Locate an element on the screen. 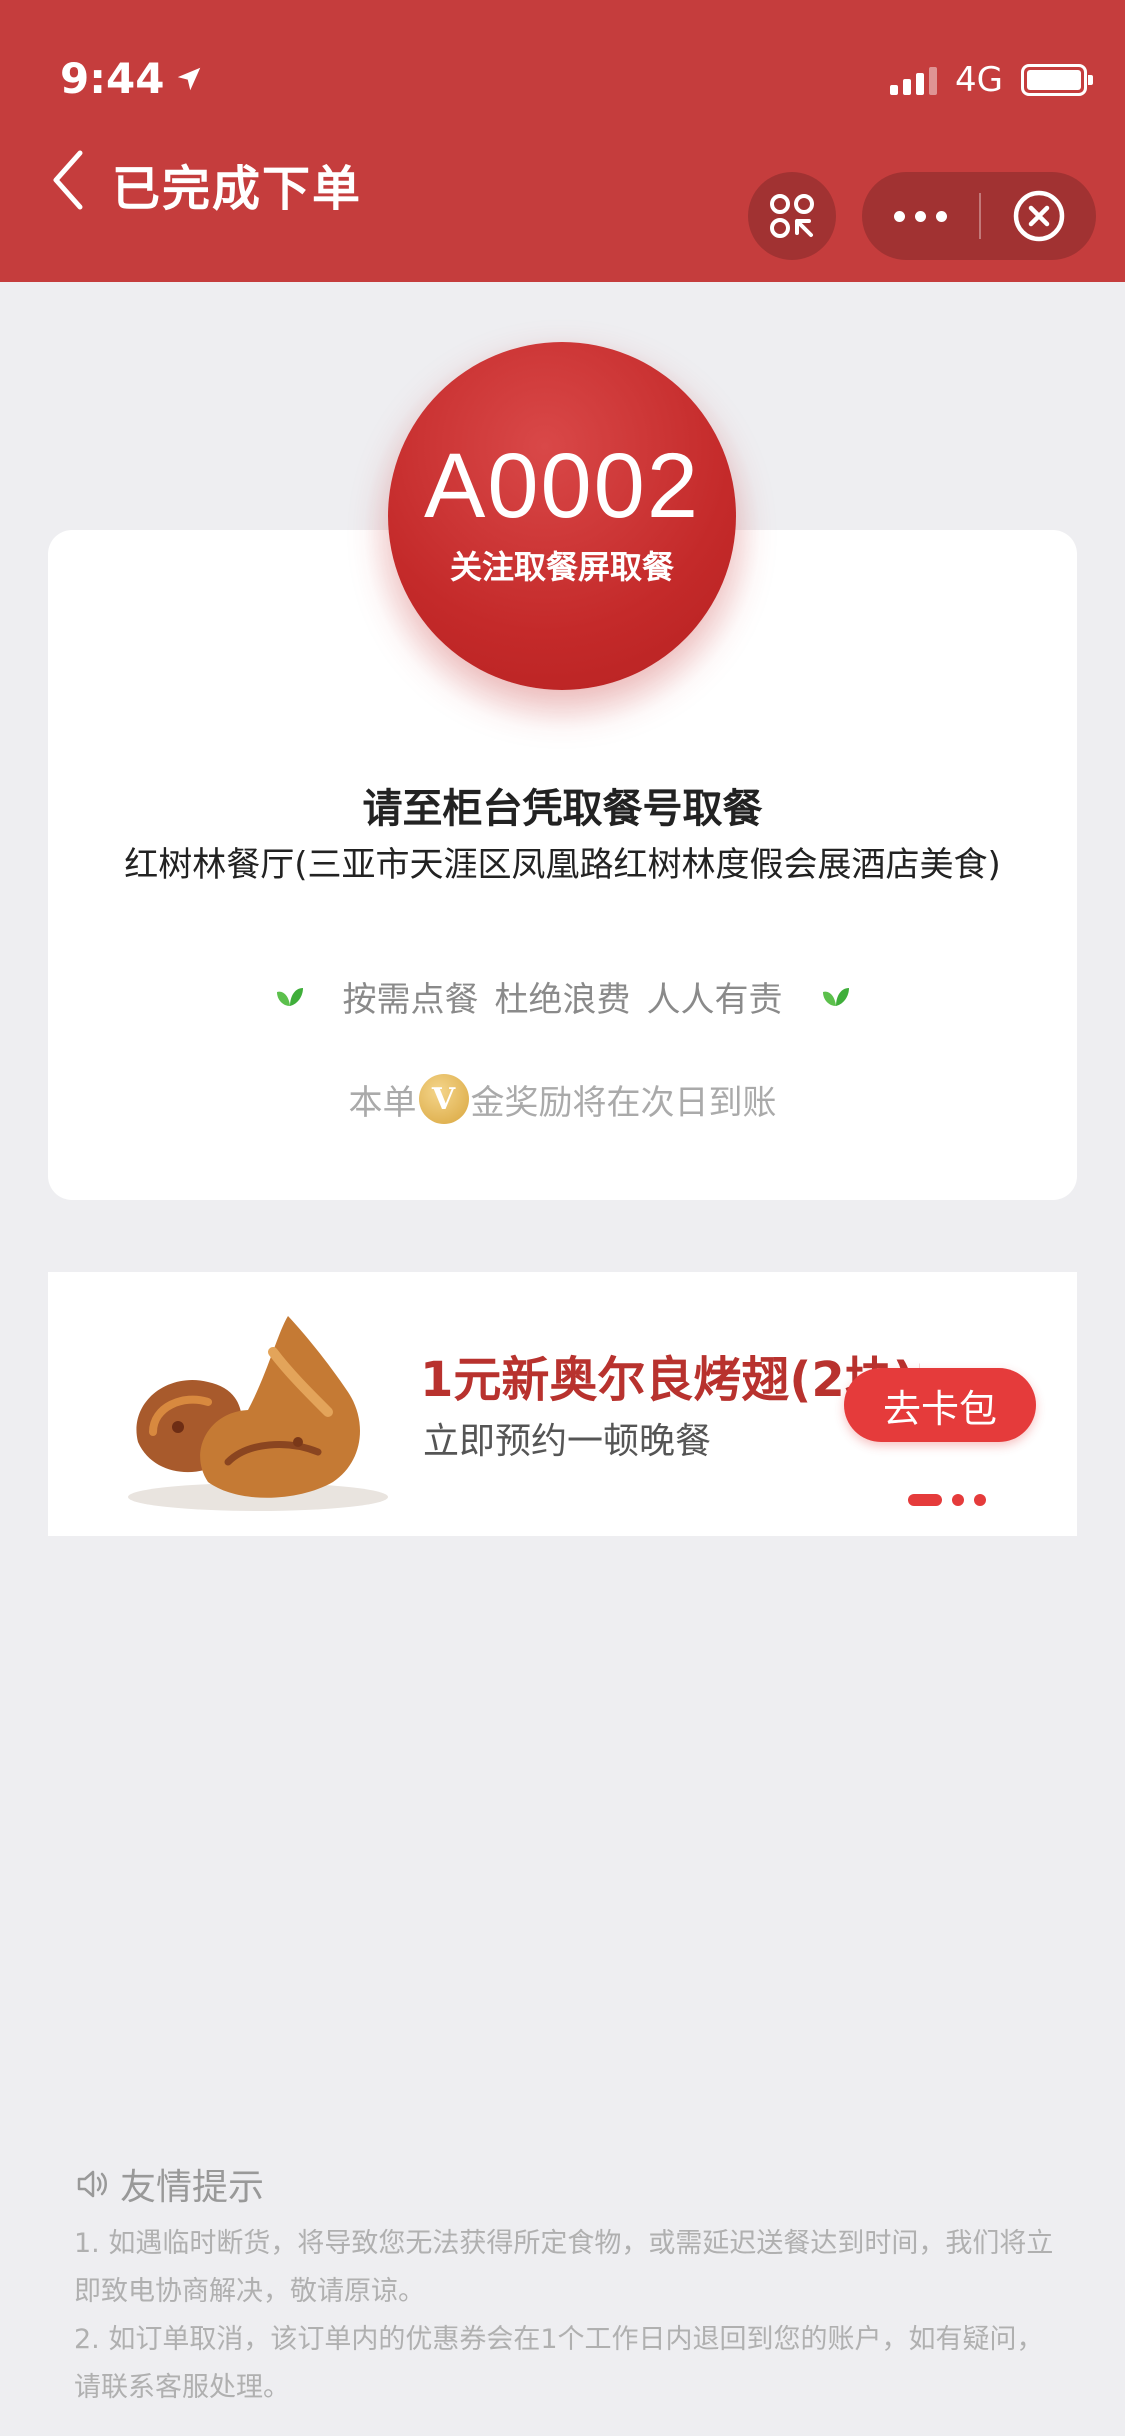 This screenshot has height=2436, width=1125. scan-icon is located at coordinates (792, 216).